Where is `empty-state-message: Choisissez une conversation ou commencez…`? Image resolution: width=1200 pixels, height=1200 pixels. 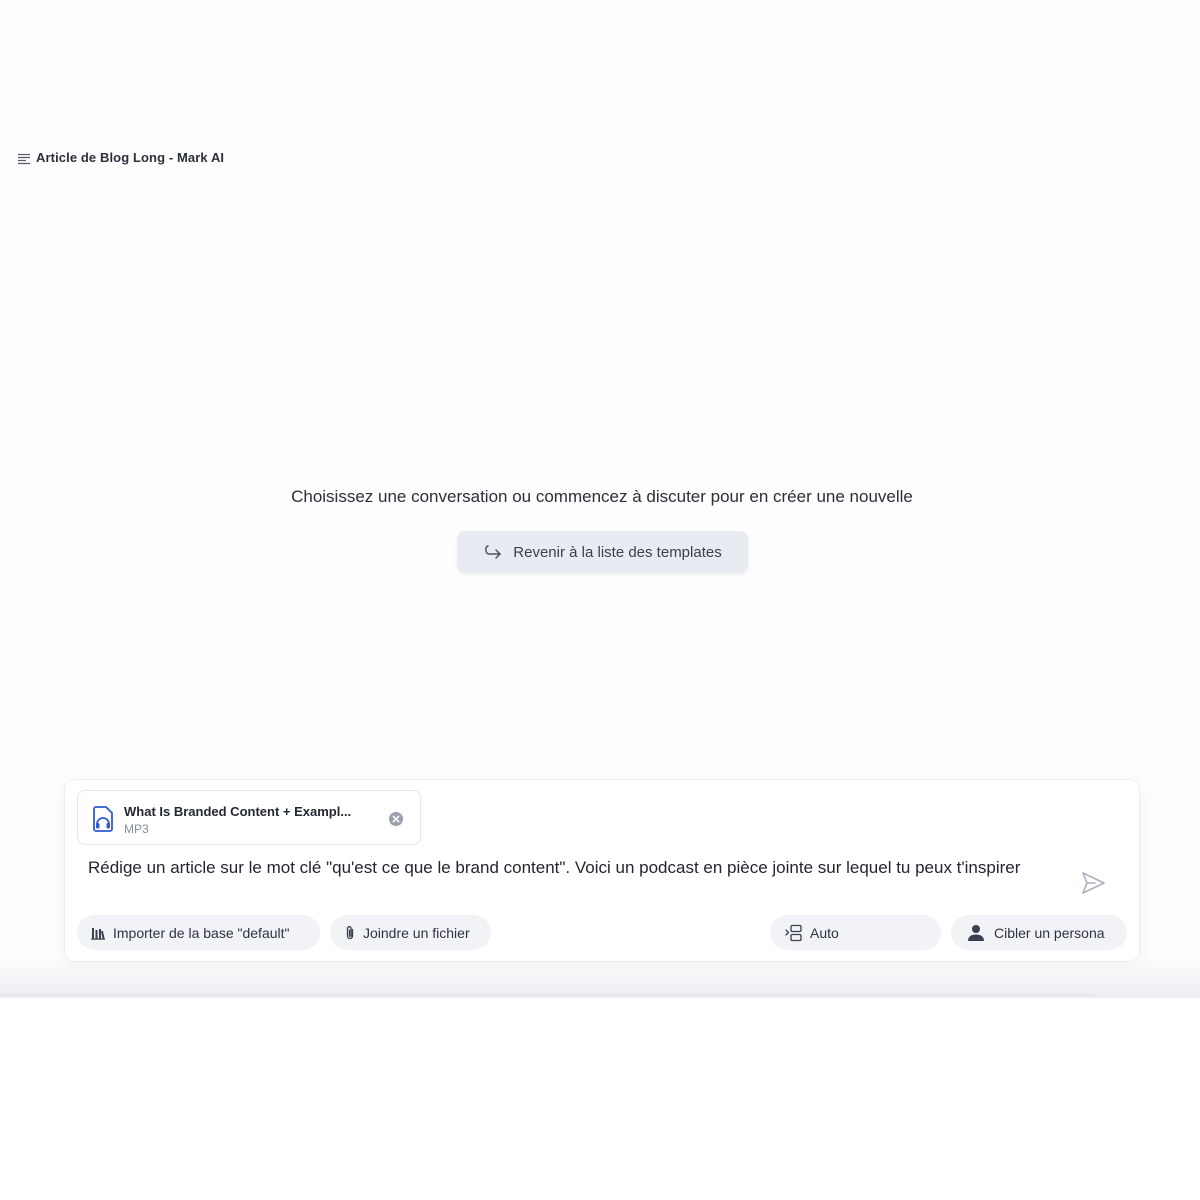
empty-state-message: Choisissez une conversation ou commencez… is located at coordinates (602, 496).